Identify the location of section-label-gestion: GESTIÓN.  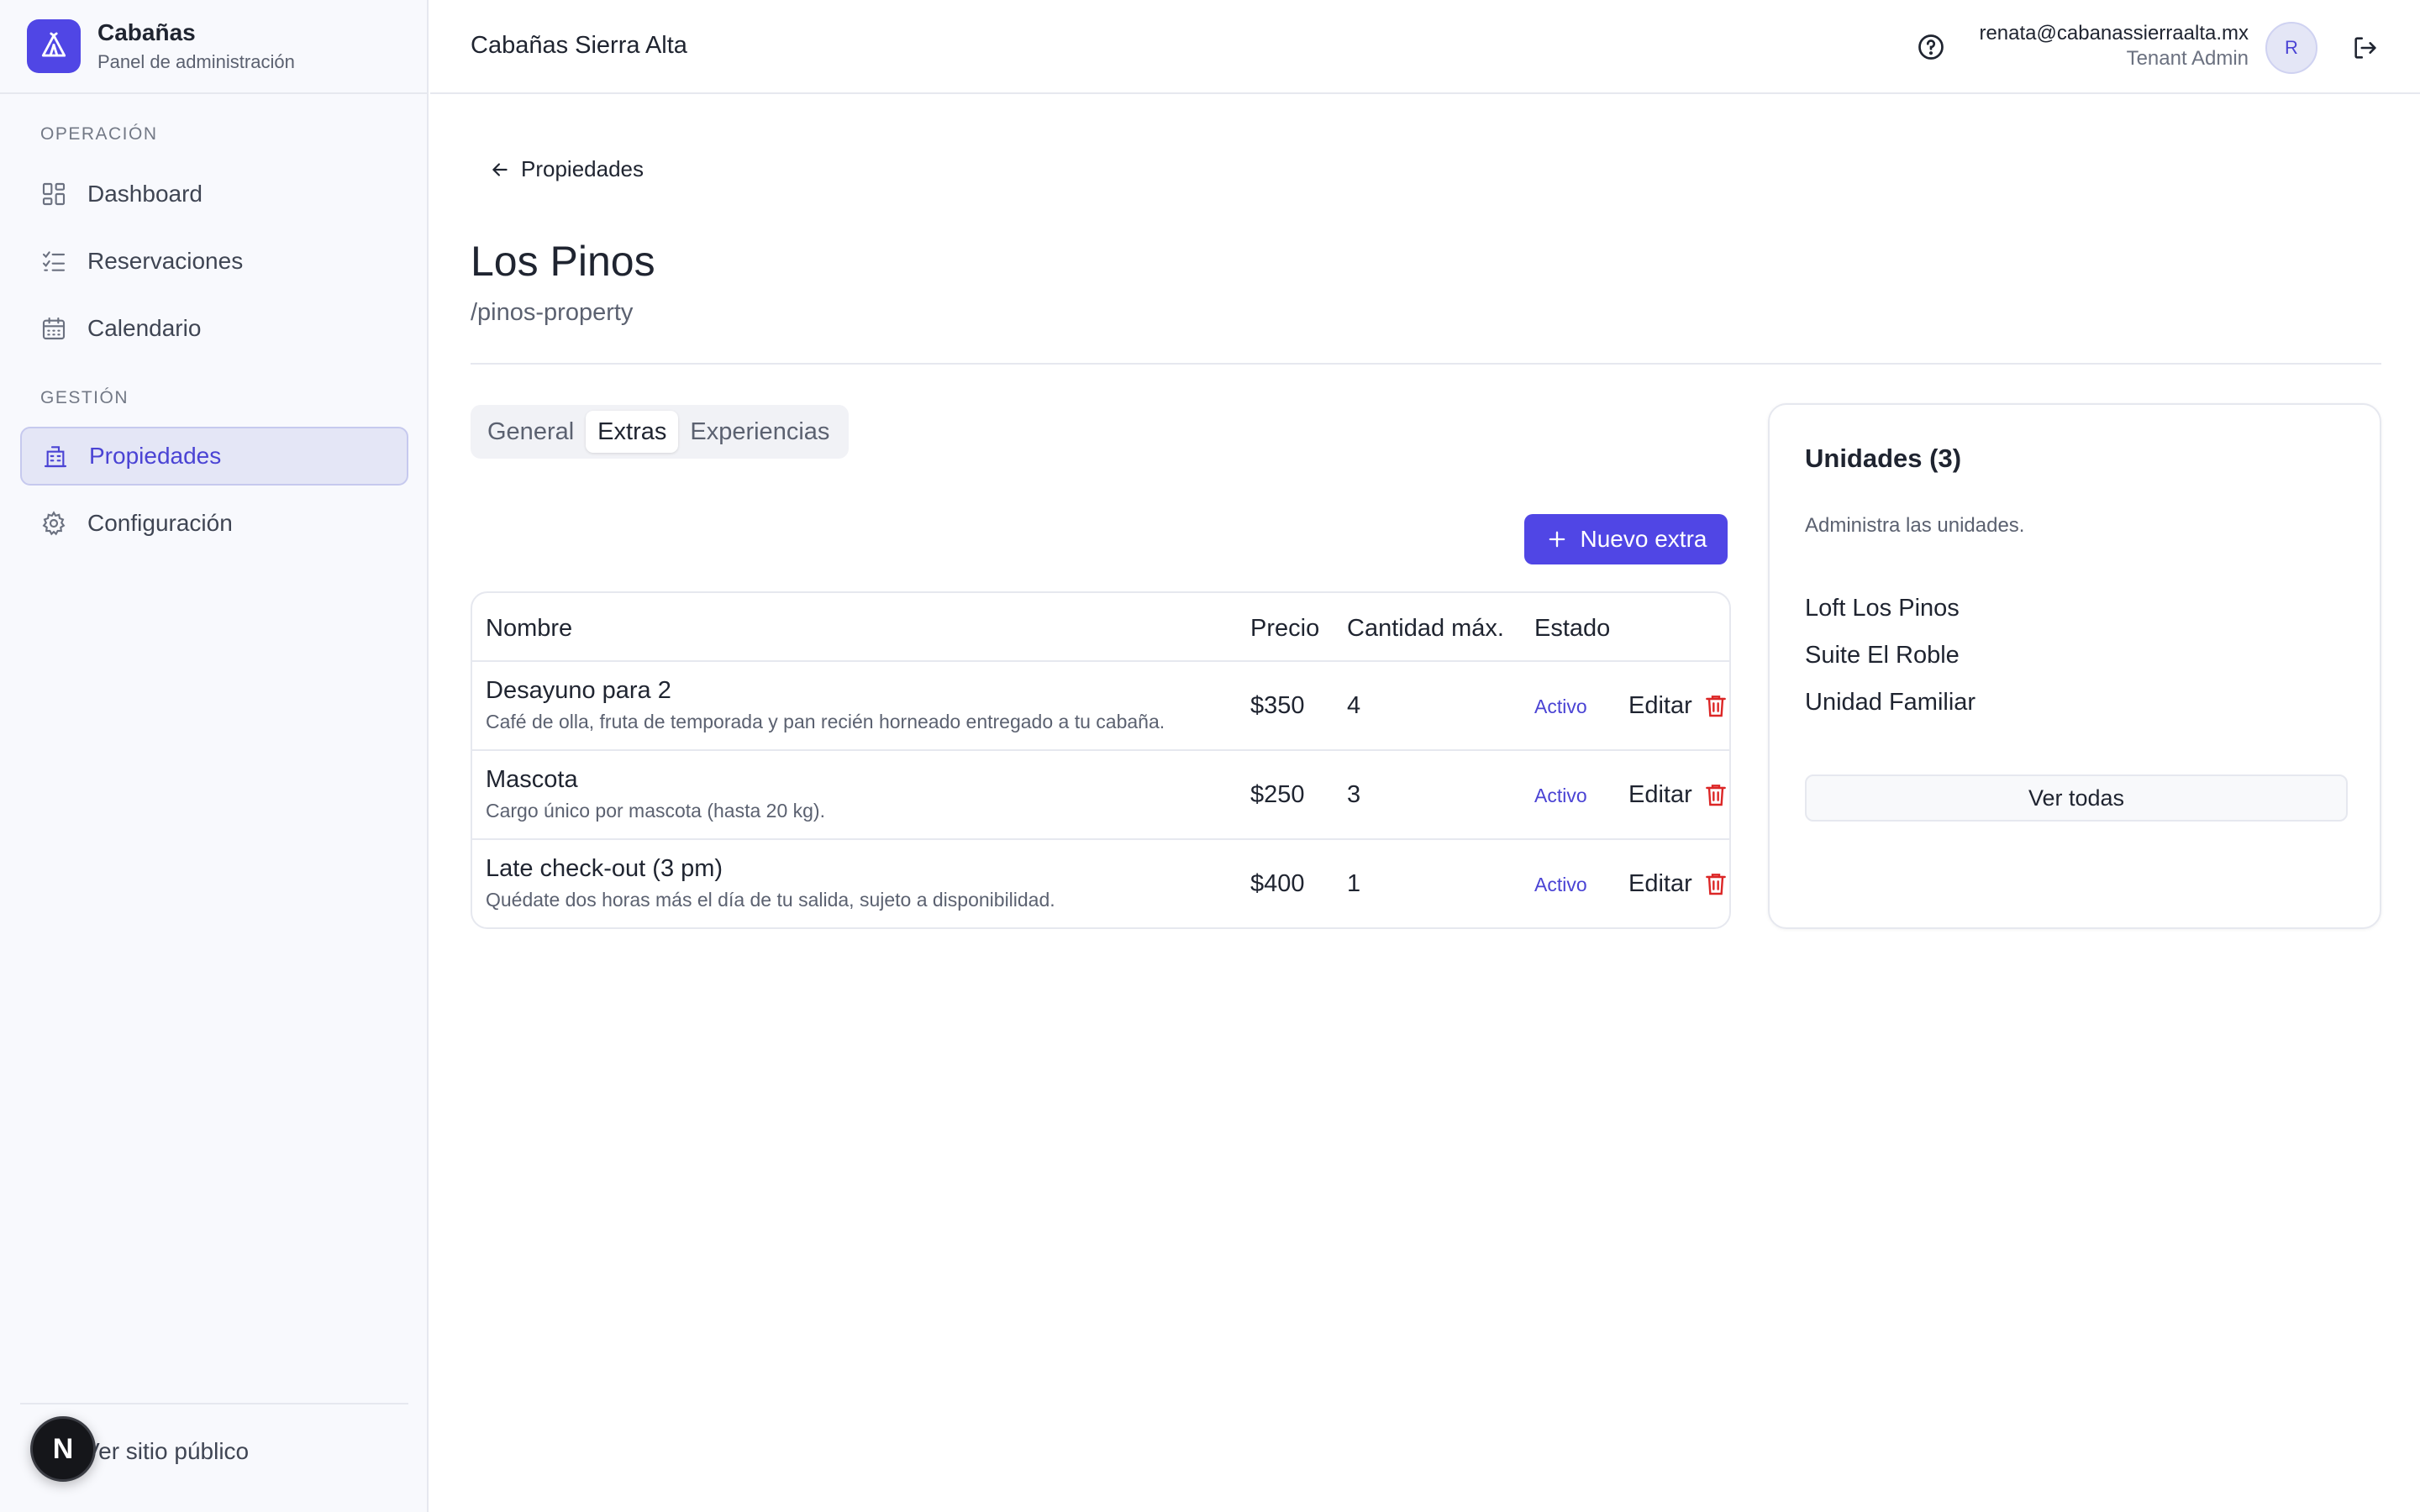
(84, 397).